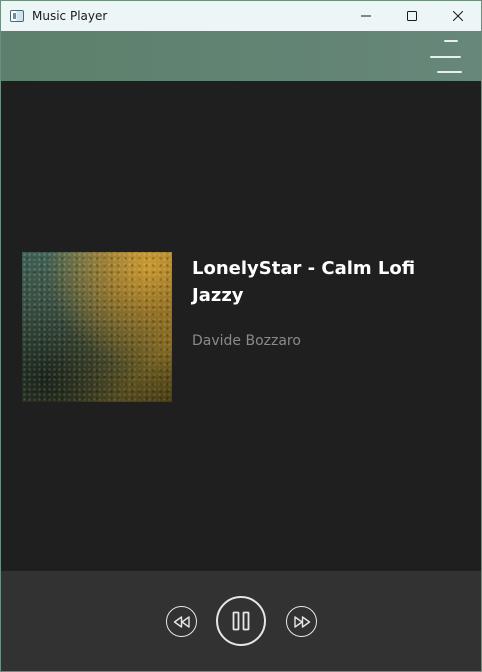  I want to click on minimize-button, so click(366, 16).